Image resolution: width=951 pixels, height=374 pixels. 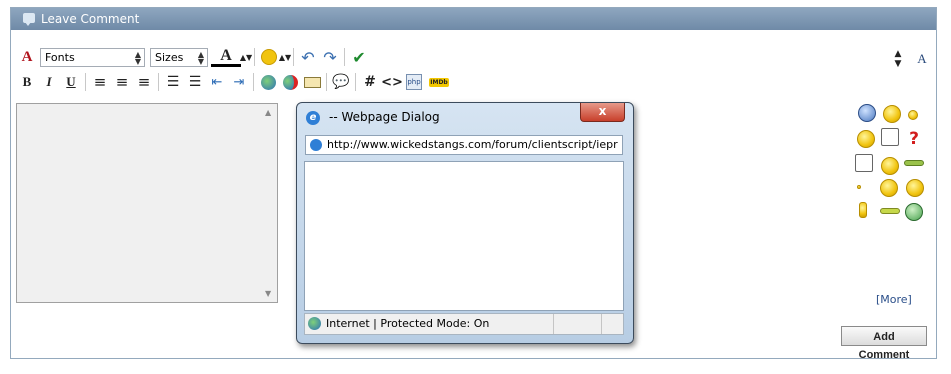 I want to click on imdb-button: IMDb, so click(x=439, y=82).